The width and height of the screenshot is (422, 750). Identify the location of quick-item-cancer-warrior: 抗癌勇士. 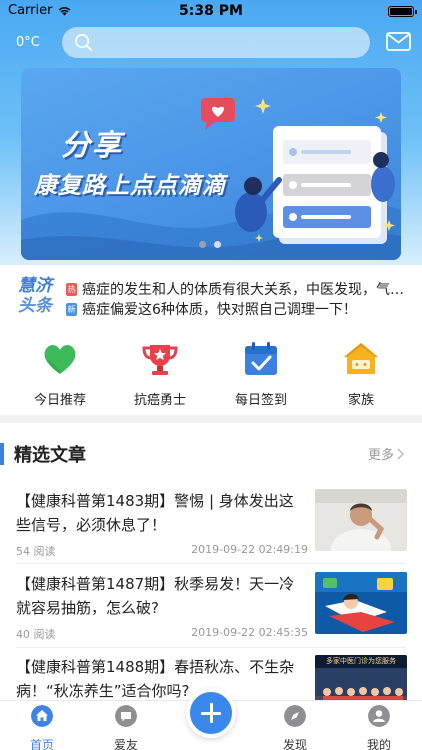
(160, 372).